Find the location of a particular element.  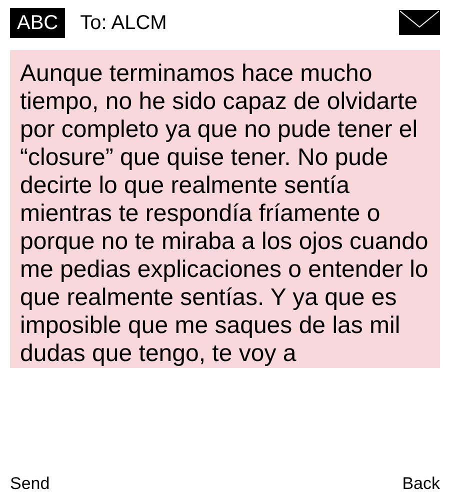

back-softkey: Back is located at coordinates (421, 484).